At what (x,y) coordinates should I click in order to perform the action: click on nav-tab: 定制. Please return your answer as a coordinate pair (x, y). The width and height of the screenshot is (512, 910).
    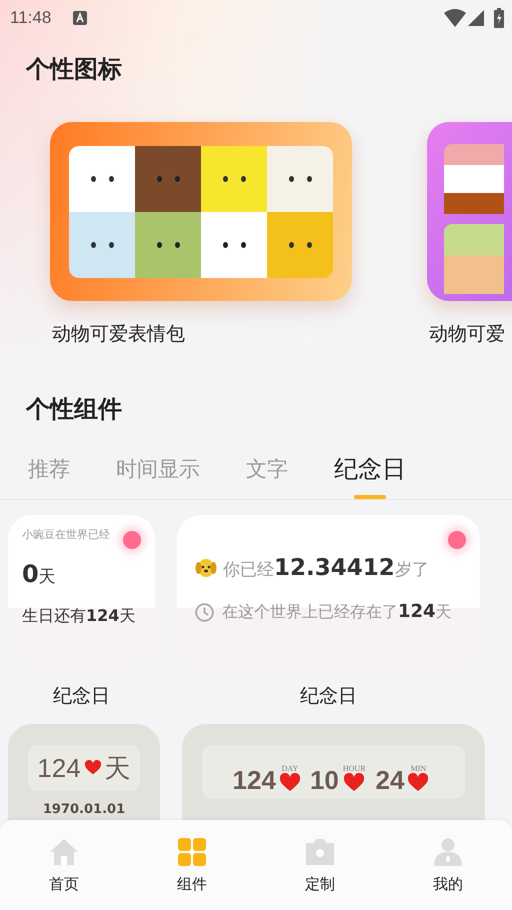
    Looking at the image, I should click on (320, 865).